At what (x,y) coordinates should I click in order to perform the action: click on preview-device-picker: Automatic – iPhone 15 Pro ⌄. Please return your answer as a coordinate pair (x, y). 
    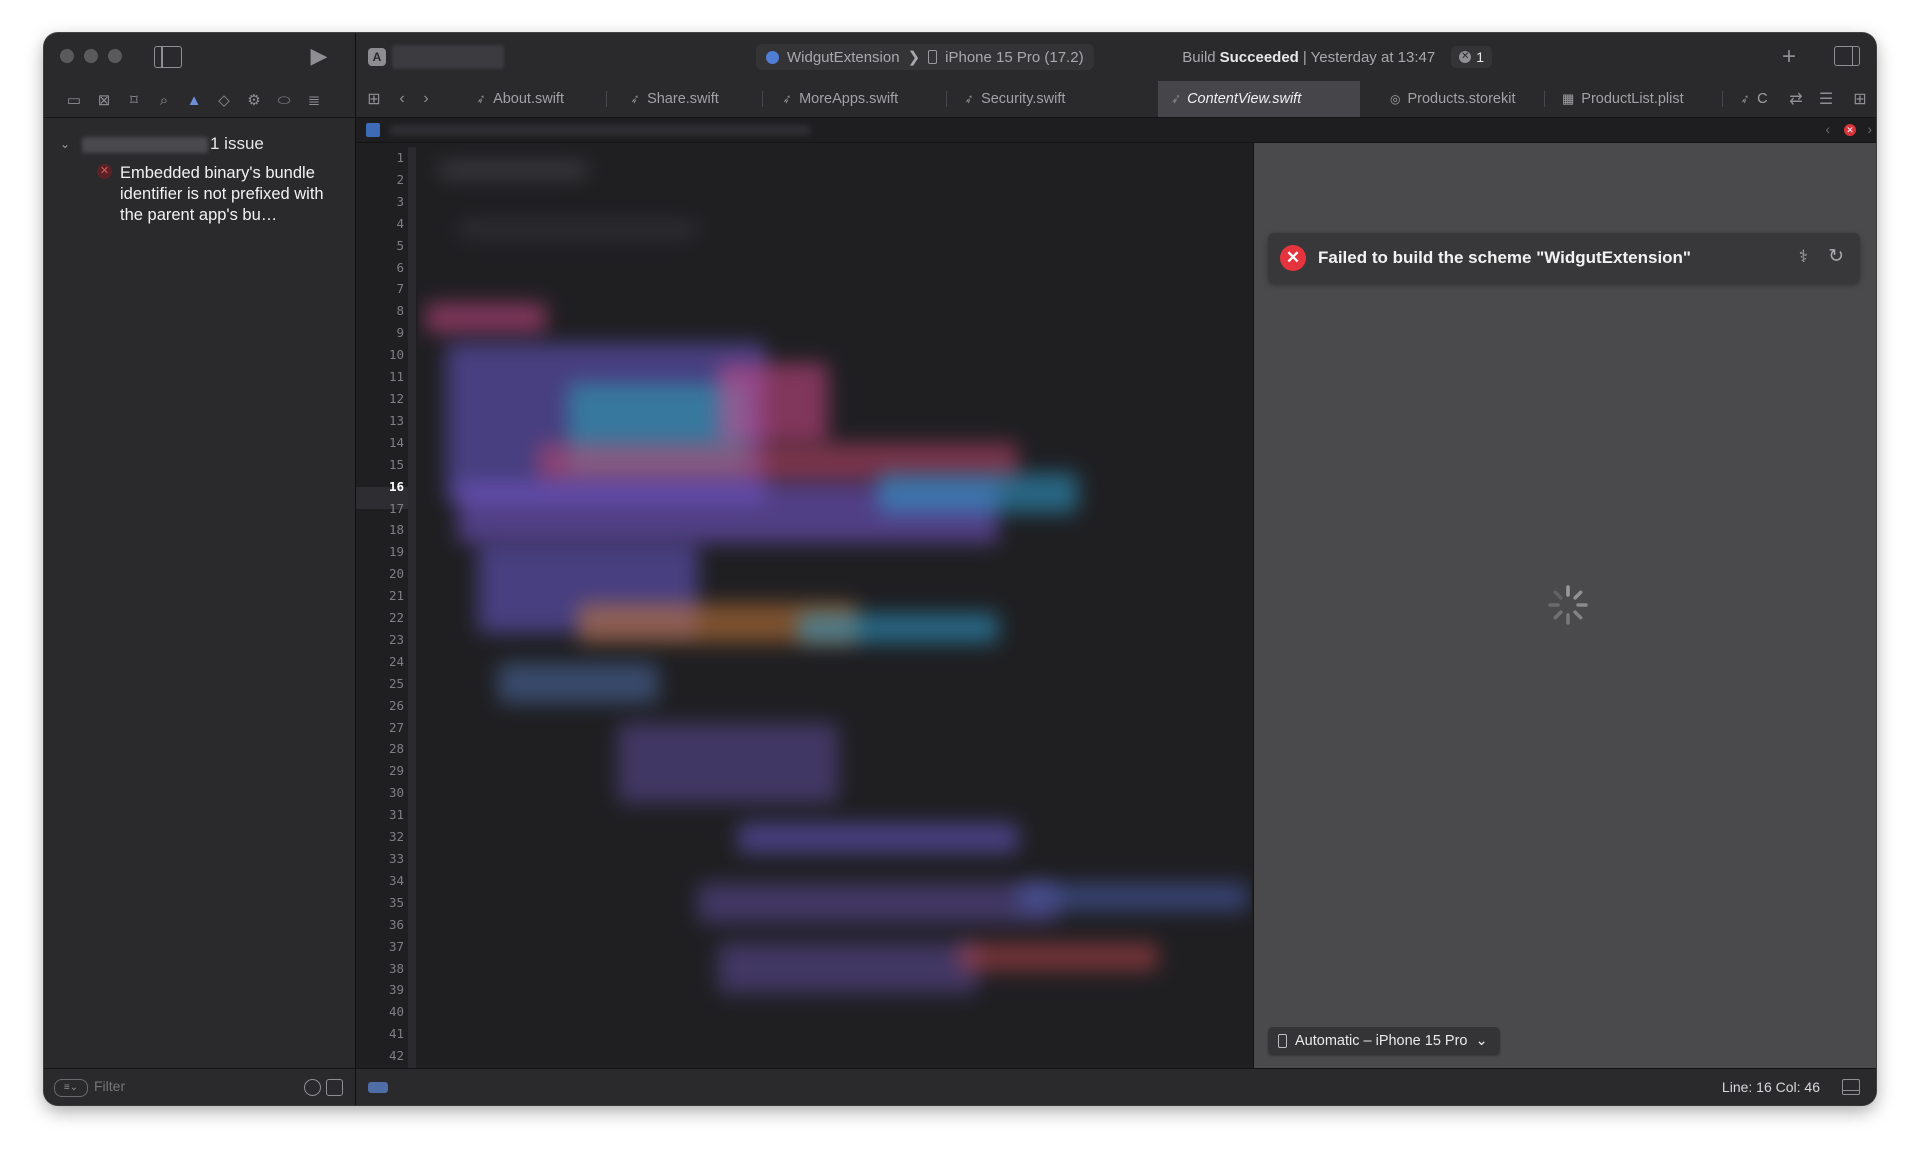
    Looking at the image, I should click on (1384, 1041).